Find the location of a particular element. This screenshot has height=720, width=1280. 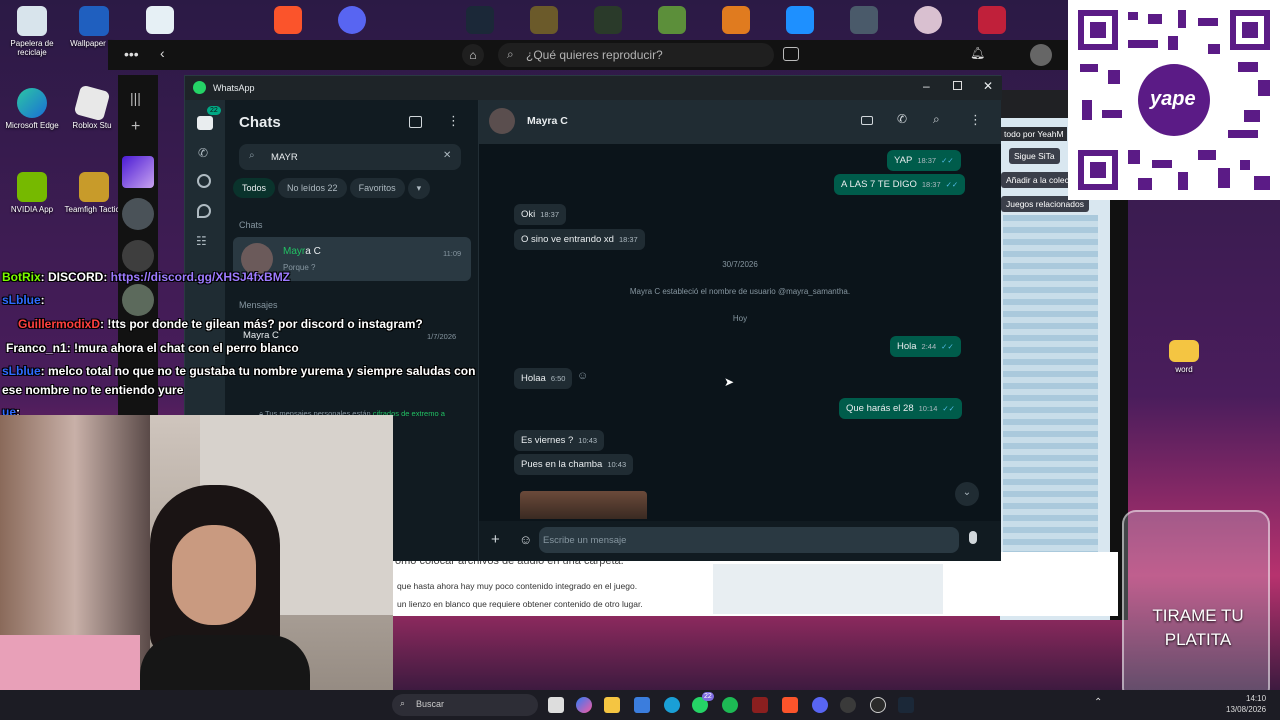

add-icon: + is located at coordinates (135, 127).